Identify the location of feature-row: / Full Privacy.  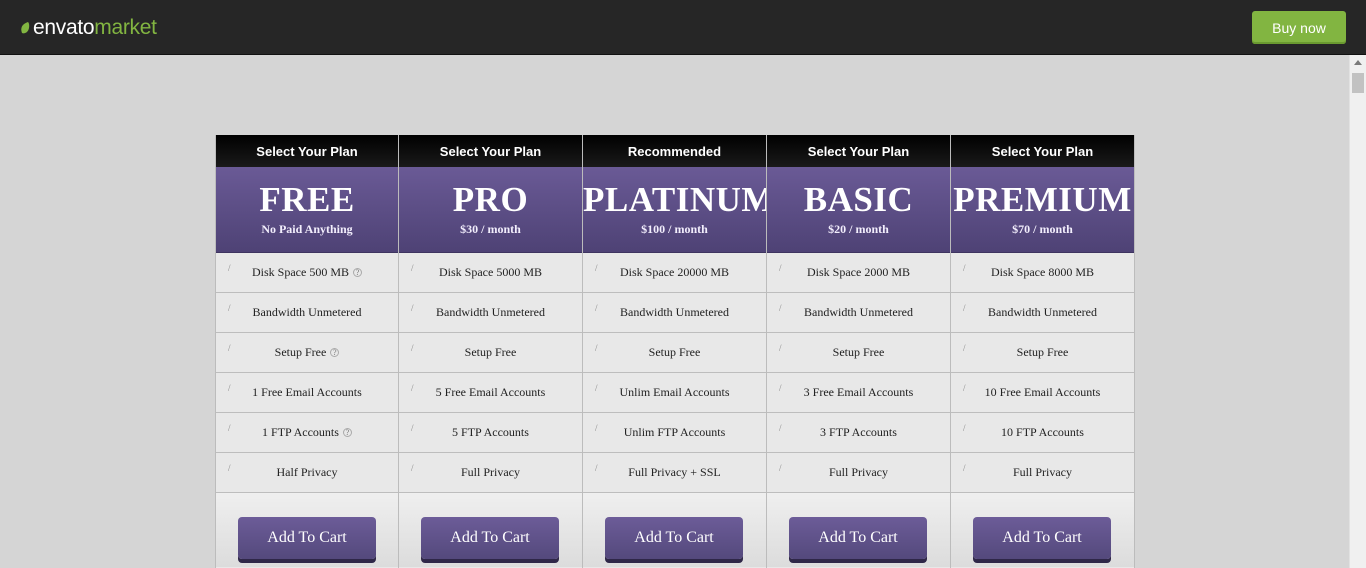
(1042, 473).